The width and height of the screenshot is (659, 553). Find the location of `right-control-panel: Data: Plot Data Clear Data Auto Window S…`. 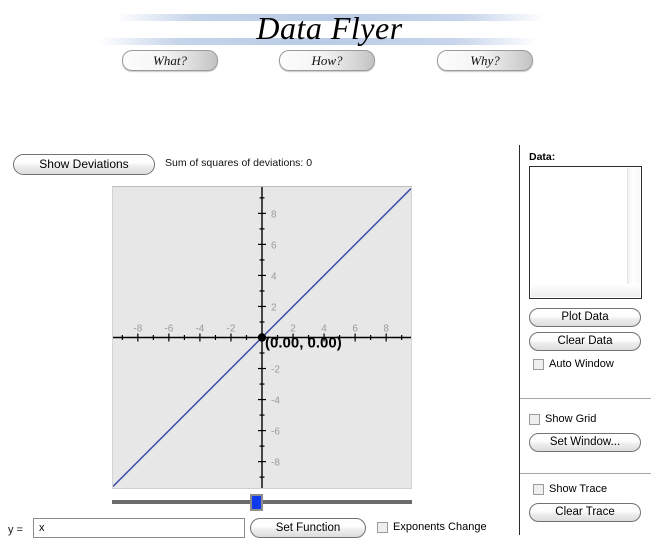

right-control-panel: Data: Plot Data Clear Data Auto Window S… is located at coordinates (589, 340).